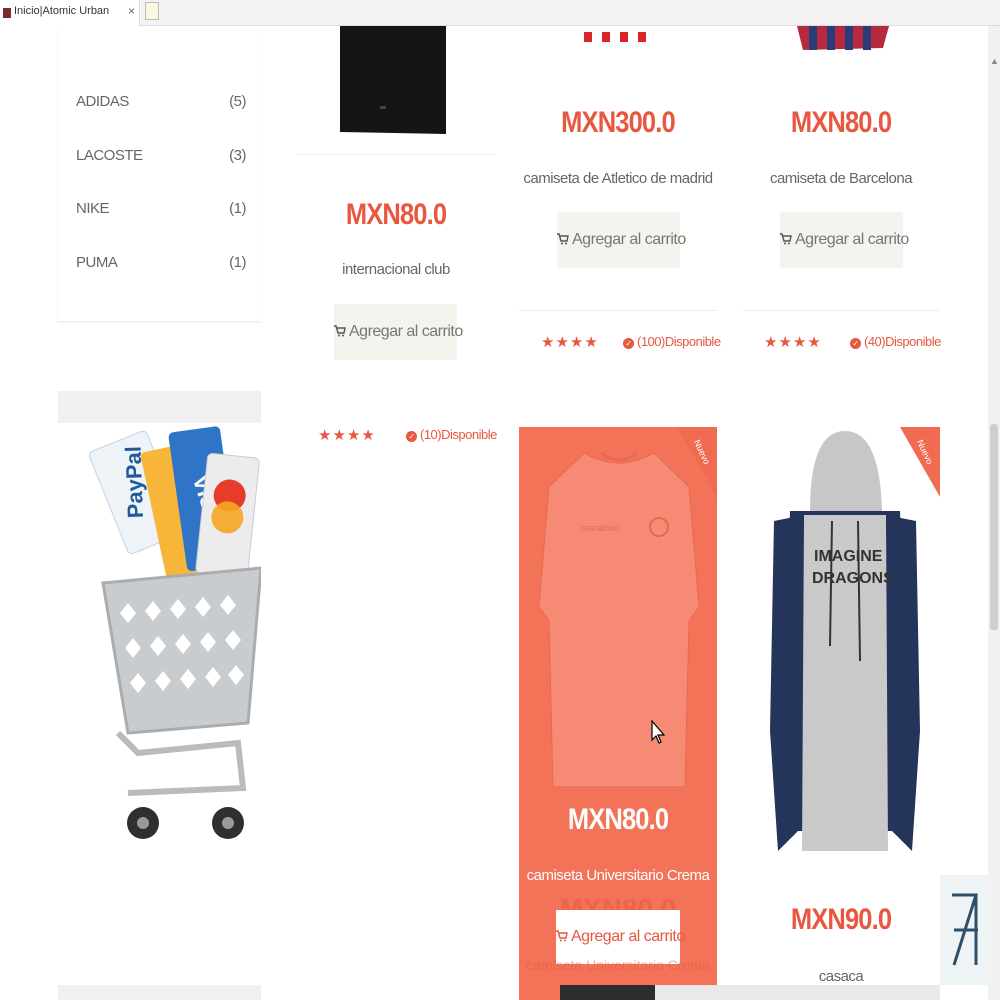 Image resolution: width=1000 pixels, height=1000 pixels. What do you see at coordinates (841, 919) in the screenshot?
I see `product-price: MXN90.0` at bounding box center [841, 919].